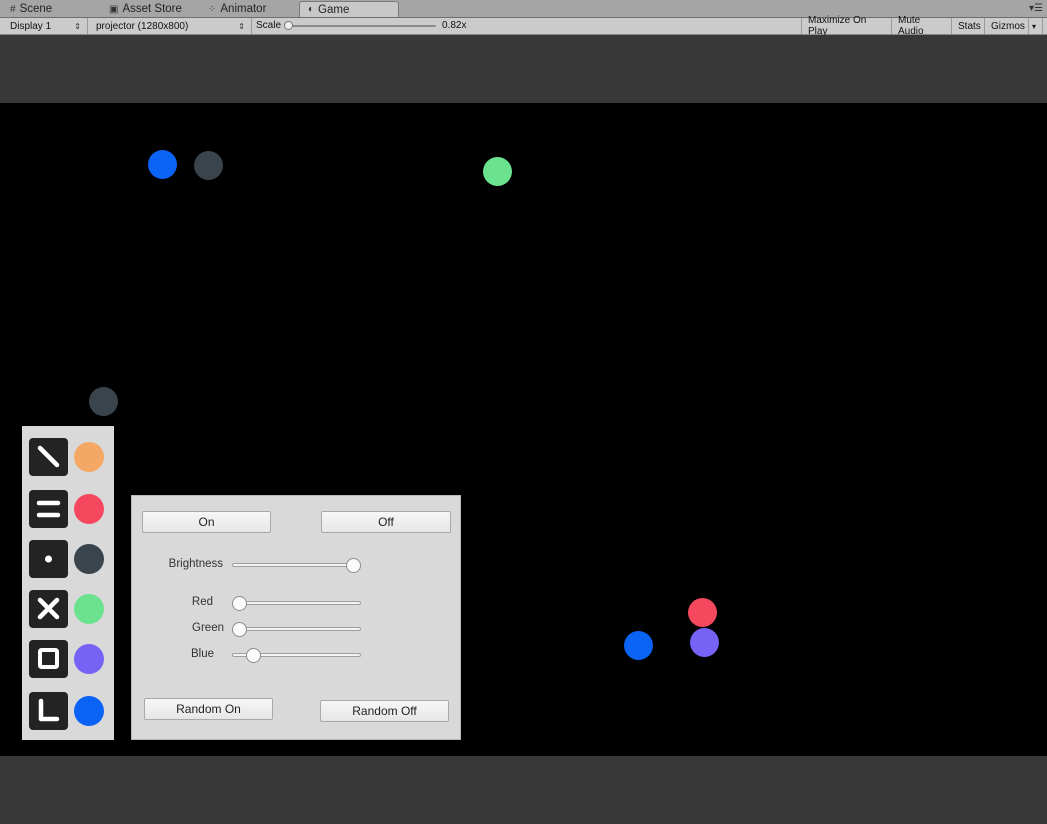 This screenshot has height=824, width=1047. I want to click on off-button: Off, so click(386, 522).